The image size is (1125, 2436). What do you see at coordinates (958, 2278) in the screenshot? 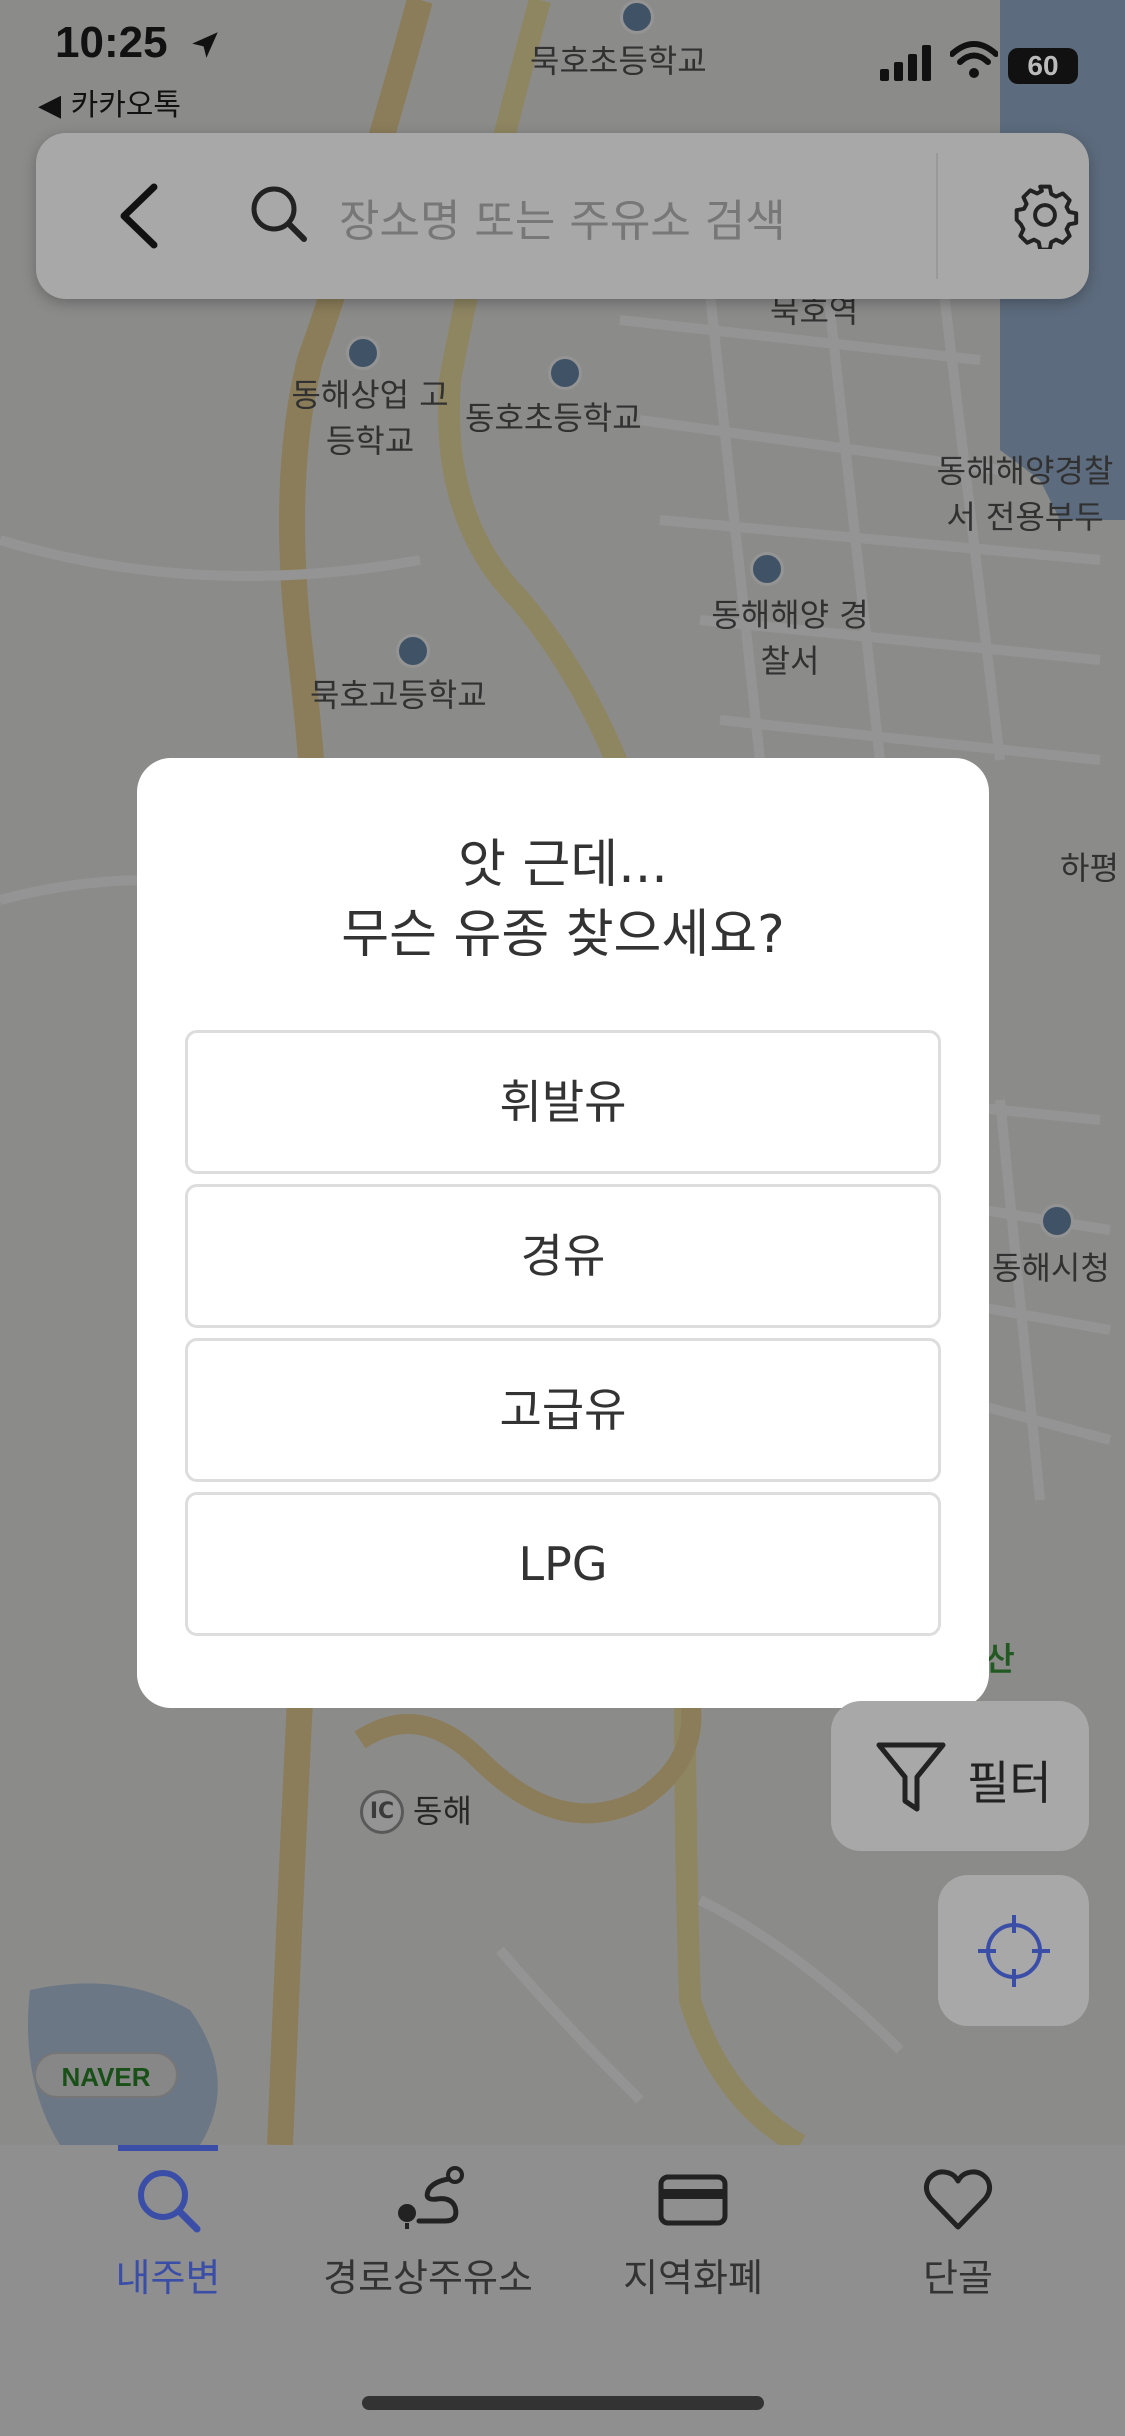
I see `tab-label: 단골` at bounding box center [958, 2278].